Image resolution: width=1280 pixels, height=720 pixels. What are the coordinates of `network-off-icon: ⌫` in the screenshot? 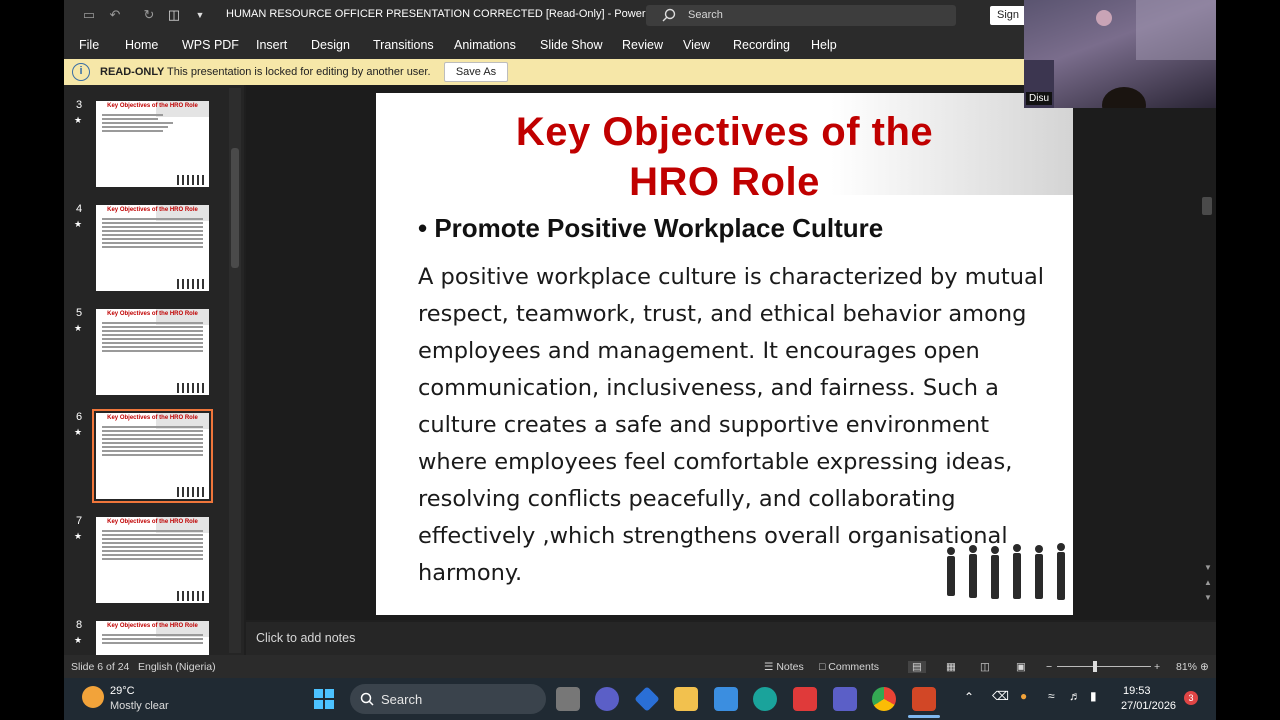 It's located at (1000, 696).